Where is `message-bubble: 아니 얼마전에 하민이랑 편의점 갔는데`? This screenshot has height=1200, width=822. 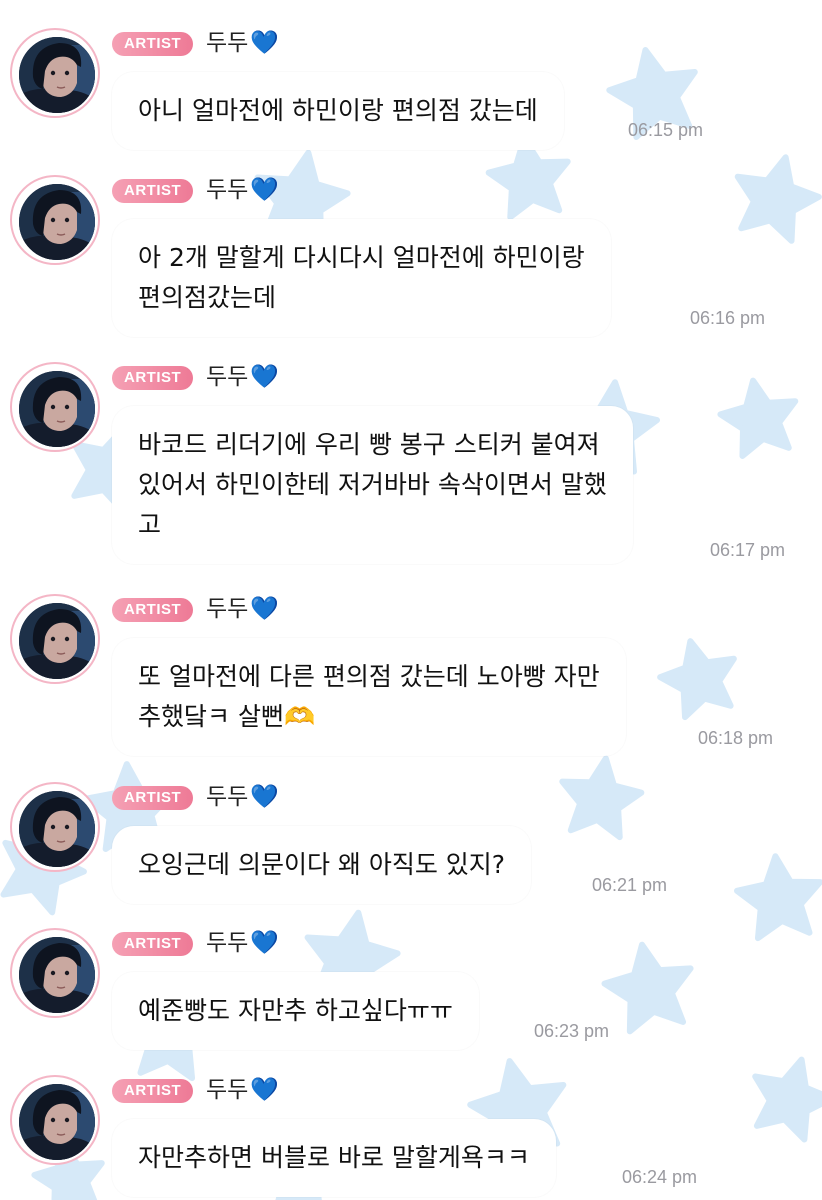
message-bubble: 아니 얼마전에 하민이랑 편의점 갔는데 is located at coordinates (338, 111).